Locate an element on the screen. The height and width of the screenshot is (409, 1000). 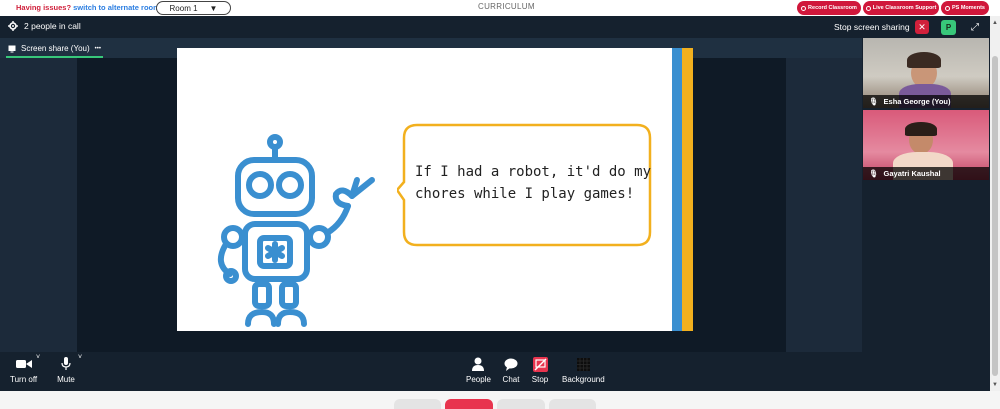
participant-tile: 🎙 Esha George (You) is located at coordinates (926, 73).